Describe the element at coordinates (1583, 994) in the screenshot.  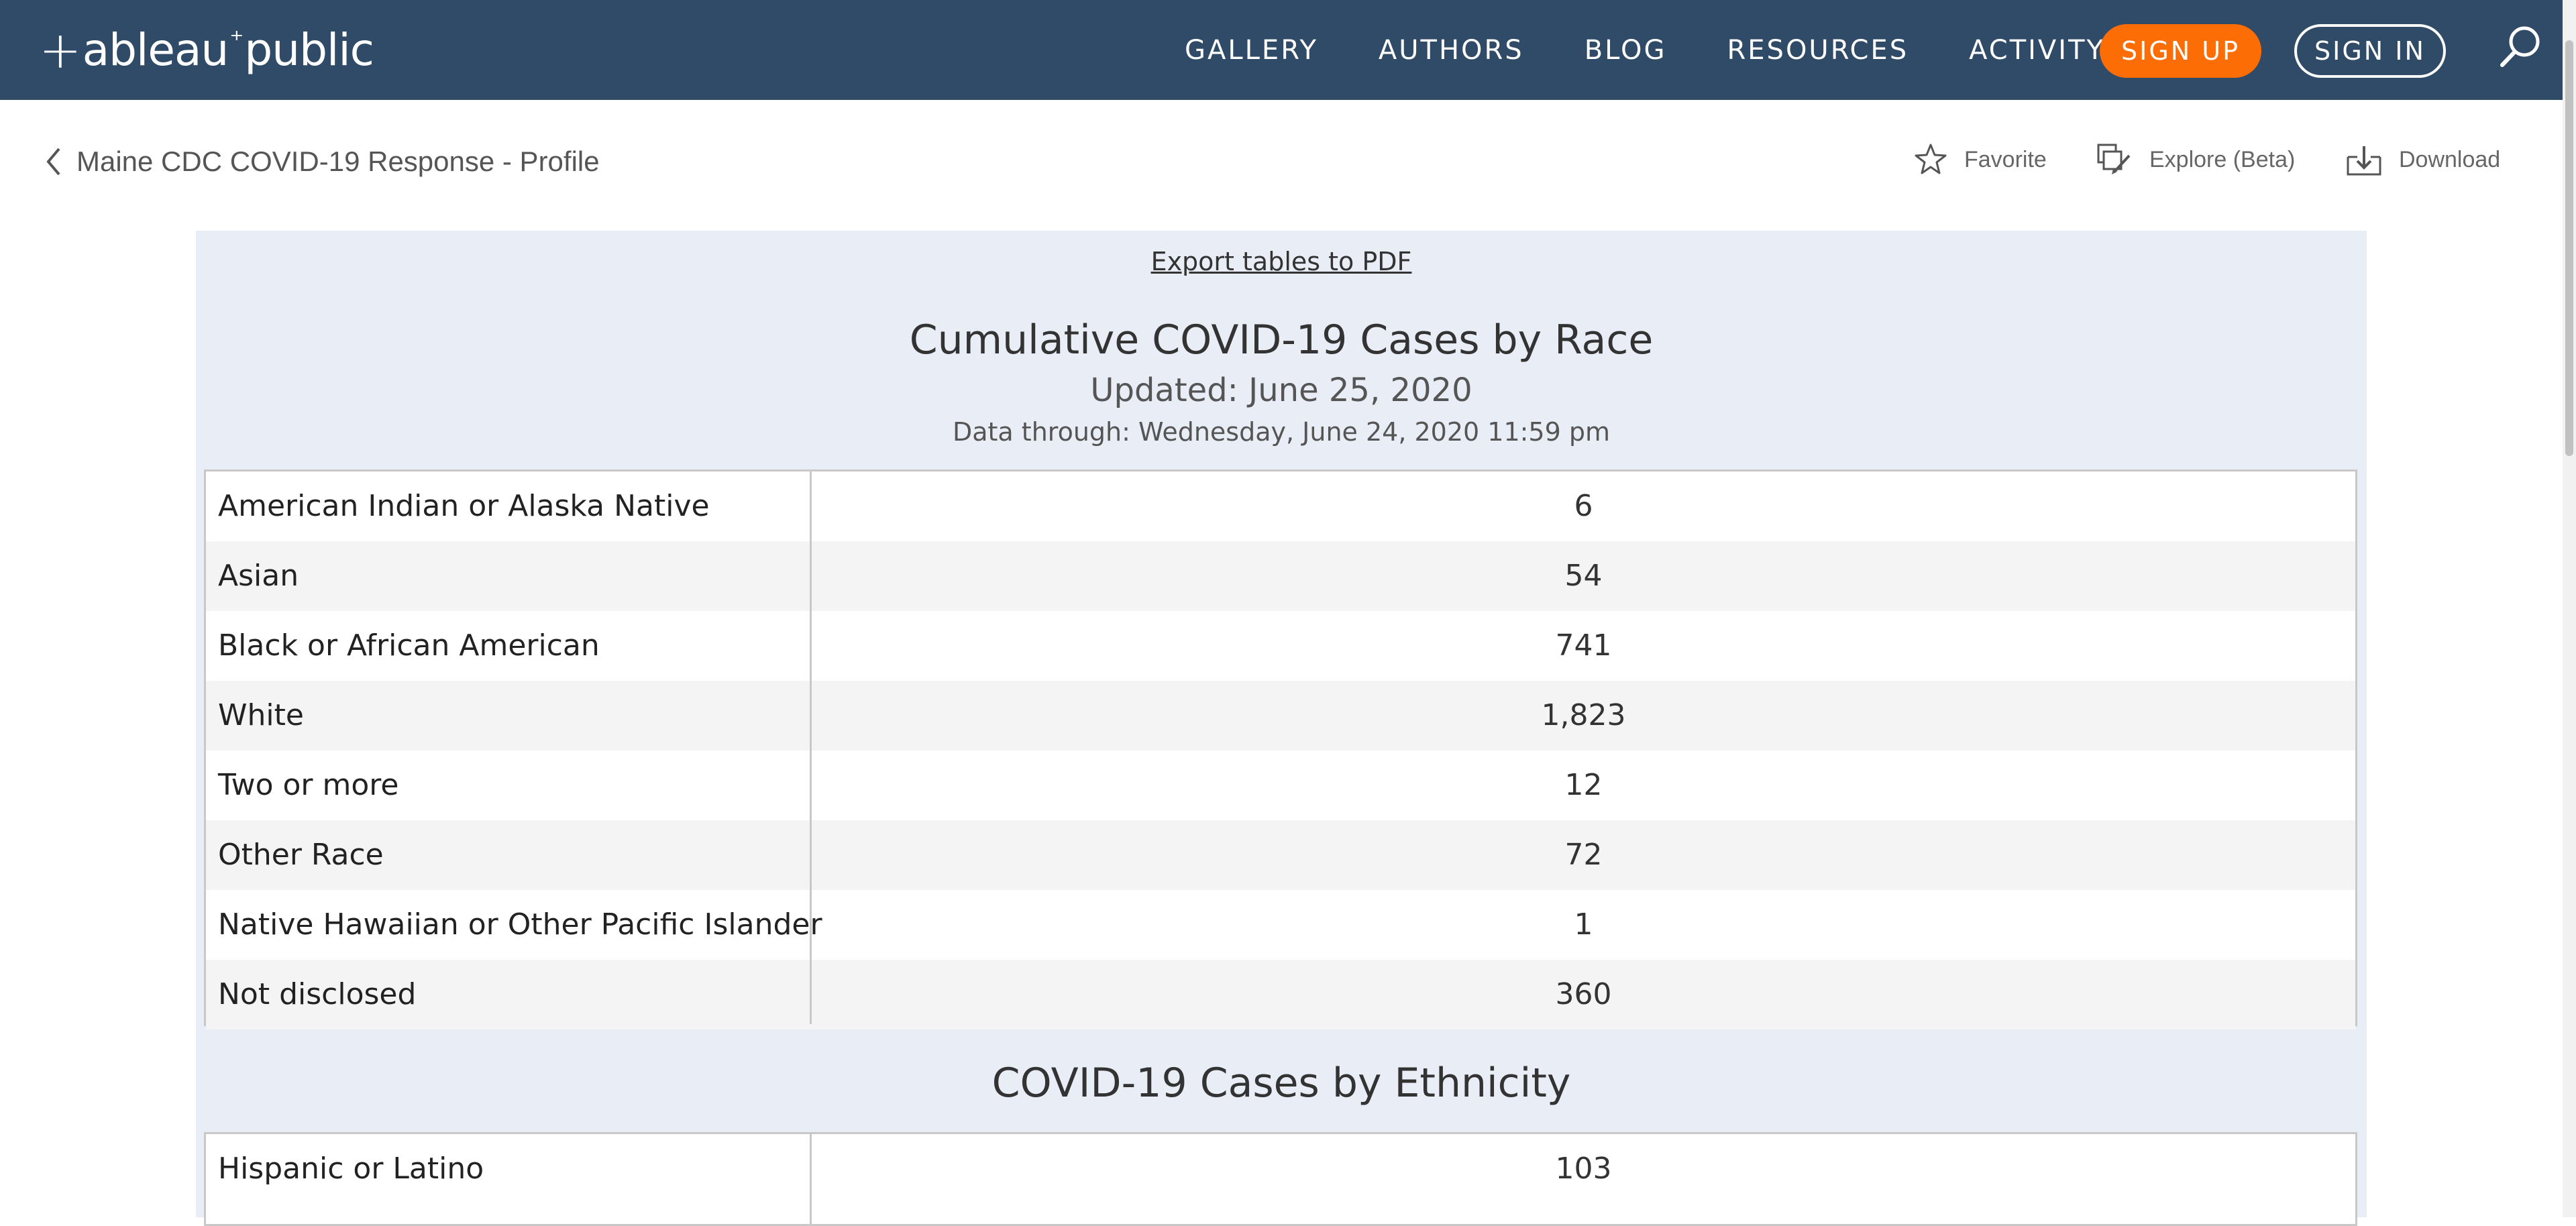
I see `case-count: 360` at that location.